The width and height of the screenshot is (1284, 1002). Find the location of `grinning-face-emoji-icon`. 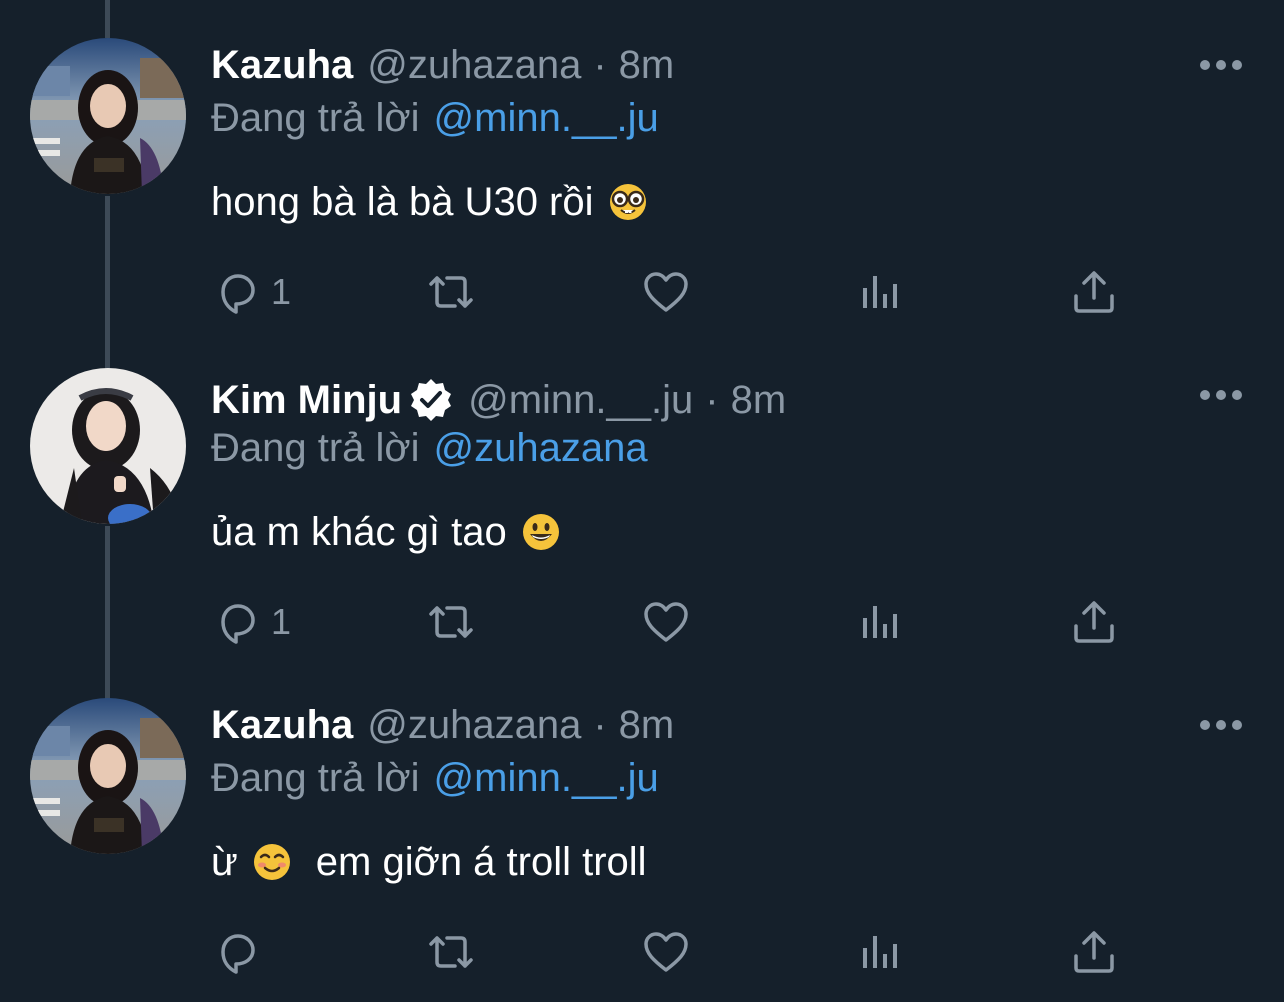

grinning-face-emoji-icon is located at coordinates (541, 532).